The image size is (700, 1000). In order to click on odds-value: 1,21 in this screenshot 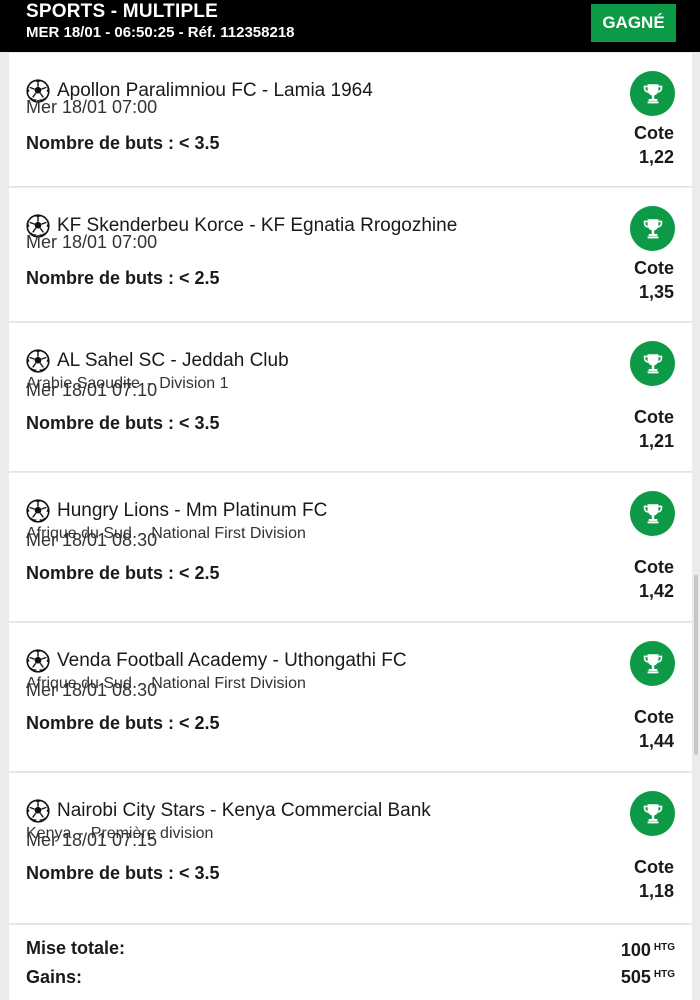, I will do `click(656, 441)`.